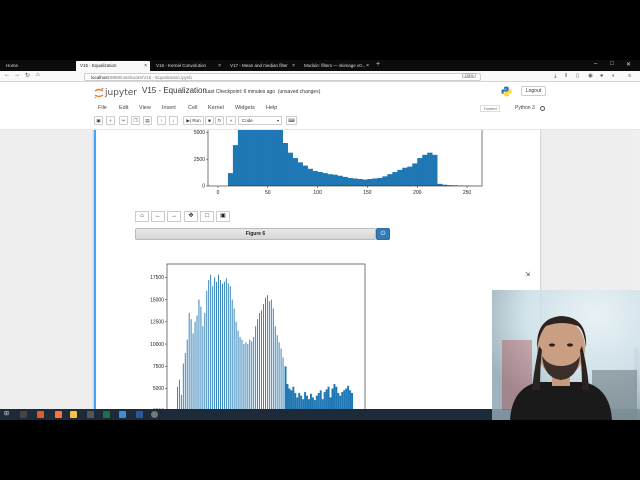  Describe the element at coordinates (628, 64) in the screenshot. I see `window-close-icon: ✕` at that location.